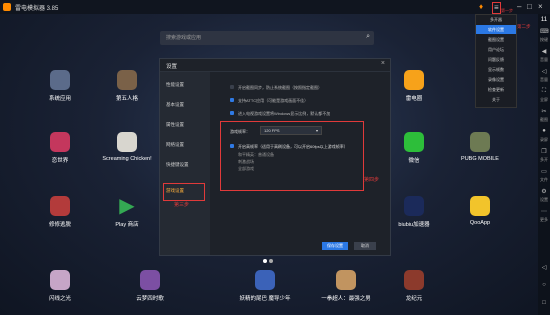 The image size is (550, 315). What do you see at coordinates (265, 299) in the screenshot?
I see `app-label: 妖精的尾巴 魔导少年` at bounding box center [265, 299].